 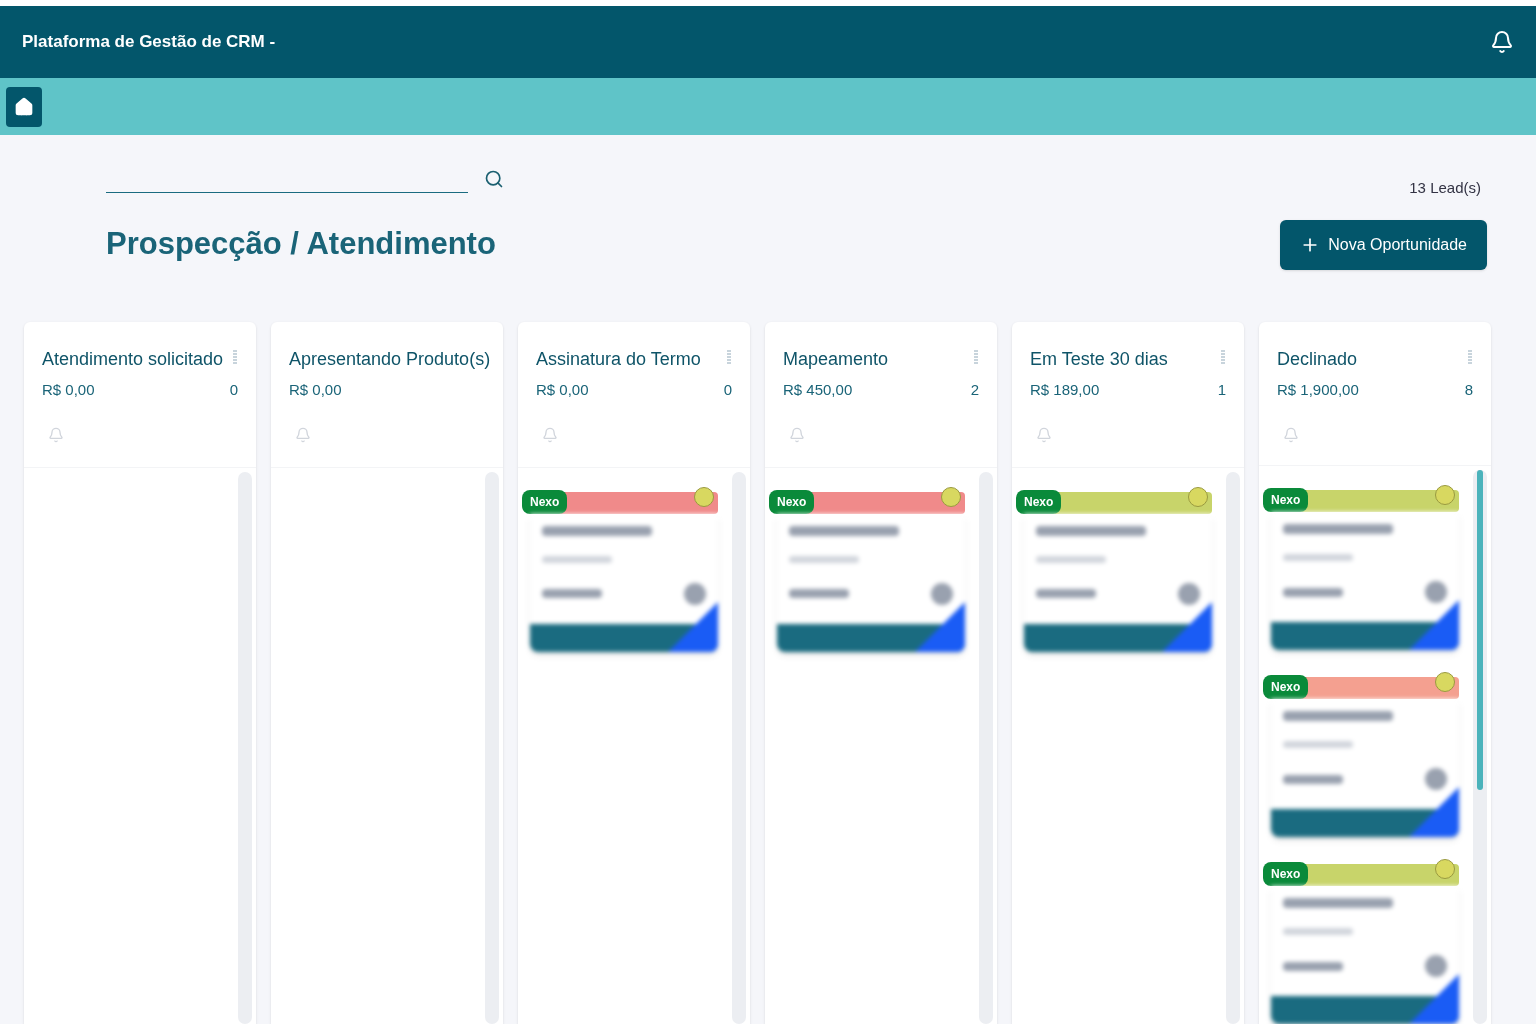 I want to click on column-total: R$ 1,900,00, so click(x=1318, y=389).